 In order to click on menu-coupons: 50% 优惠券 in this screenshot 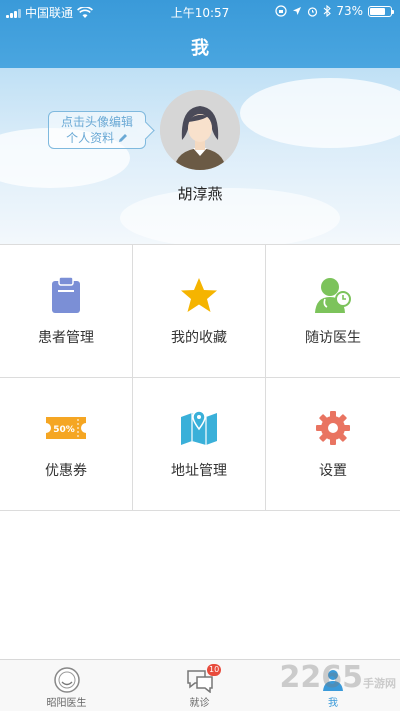, I will do `click(66, 444)`.